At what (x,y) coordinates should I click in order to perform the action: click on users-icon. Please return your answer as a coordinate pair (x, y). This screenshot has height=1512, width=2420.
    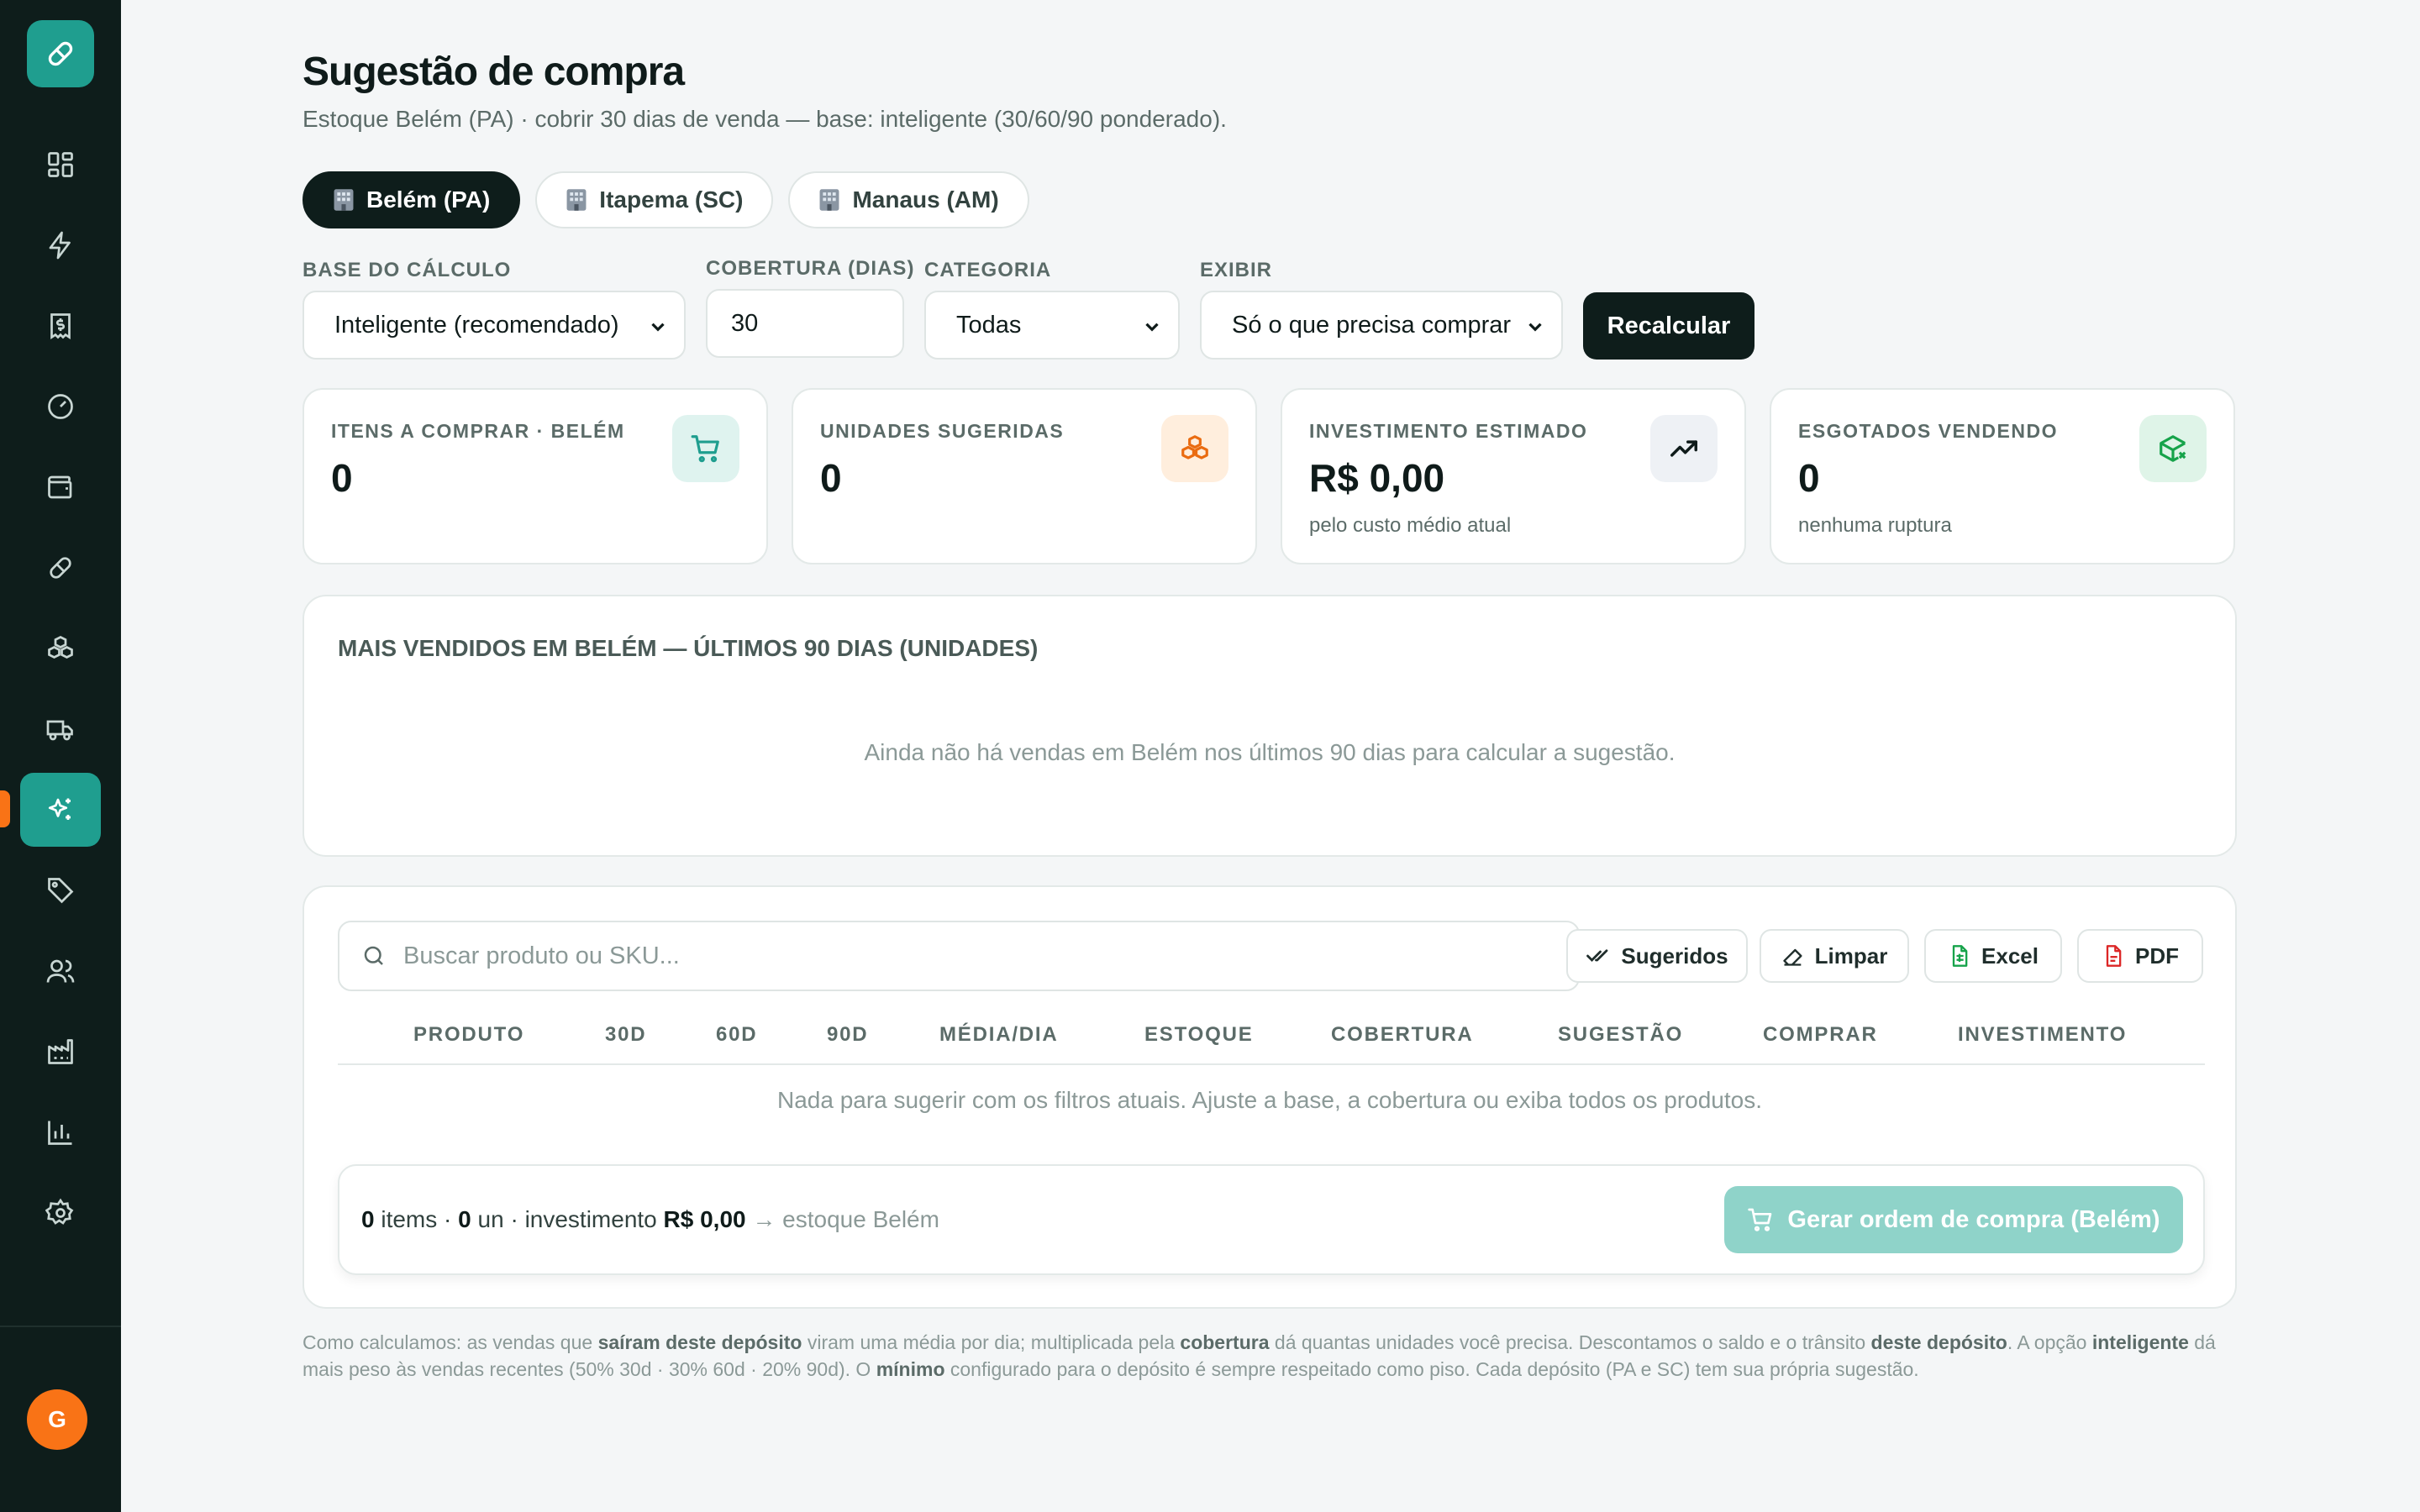
    Looking at the image, I should click on (60, 971).